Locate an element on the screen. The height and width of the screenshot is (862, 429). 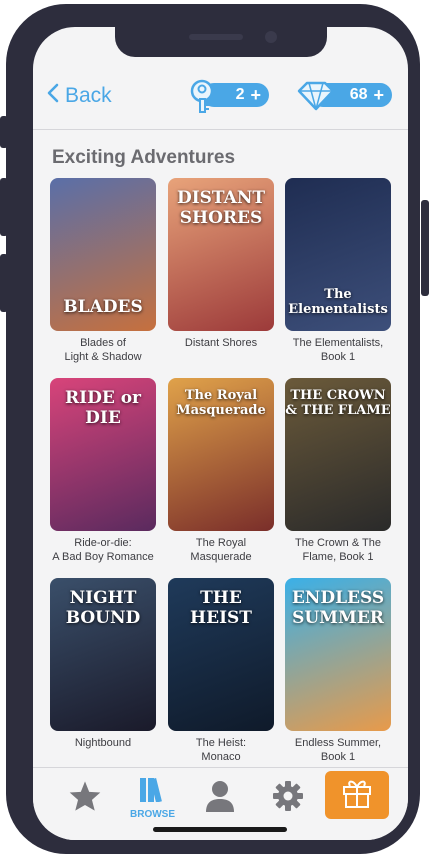
user-icon is located at coordinates (220, 798).